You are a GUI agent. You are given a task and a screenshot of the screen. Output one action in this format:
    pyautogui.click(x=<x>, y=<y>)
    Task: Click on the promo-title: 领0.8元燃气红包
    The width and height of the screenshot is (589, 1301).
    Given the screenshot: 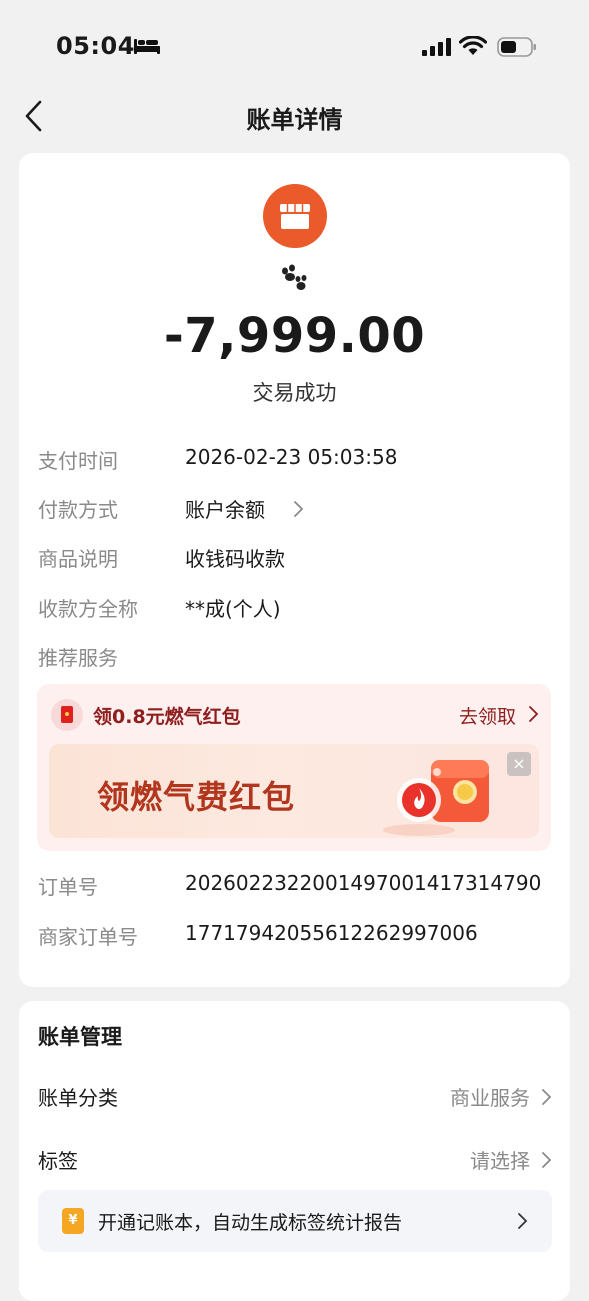 What is the action you would take?
    pyautogui.click(x=167, y=717)
    